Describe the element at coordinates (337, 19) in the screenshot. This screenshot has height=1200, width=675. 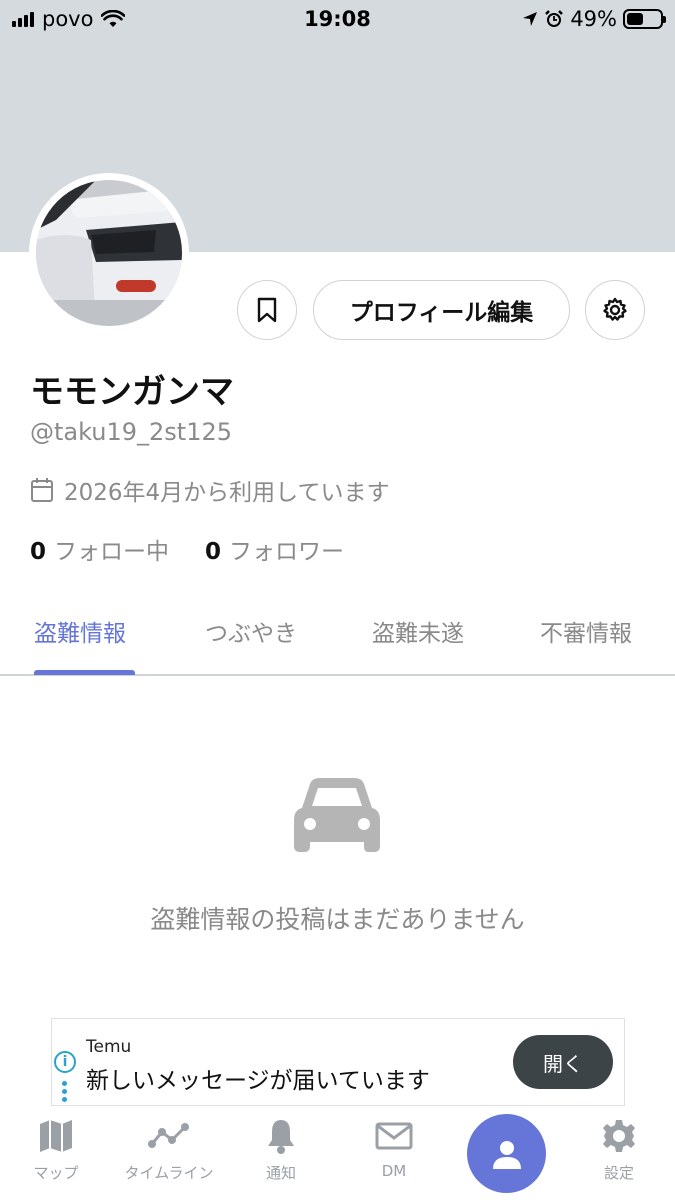
I see `status-bar: povo 19:08 49%` at that location.